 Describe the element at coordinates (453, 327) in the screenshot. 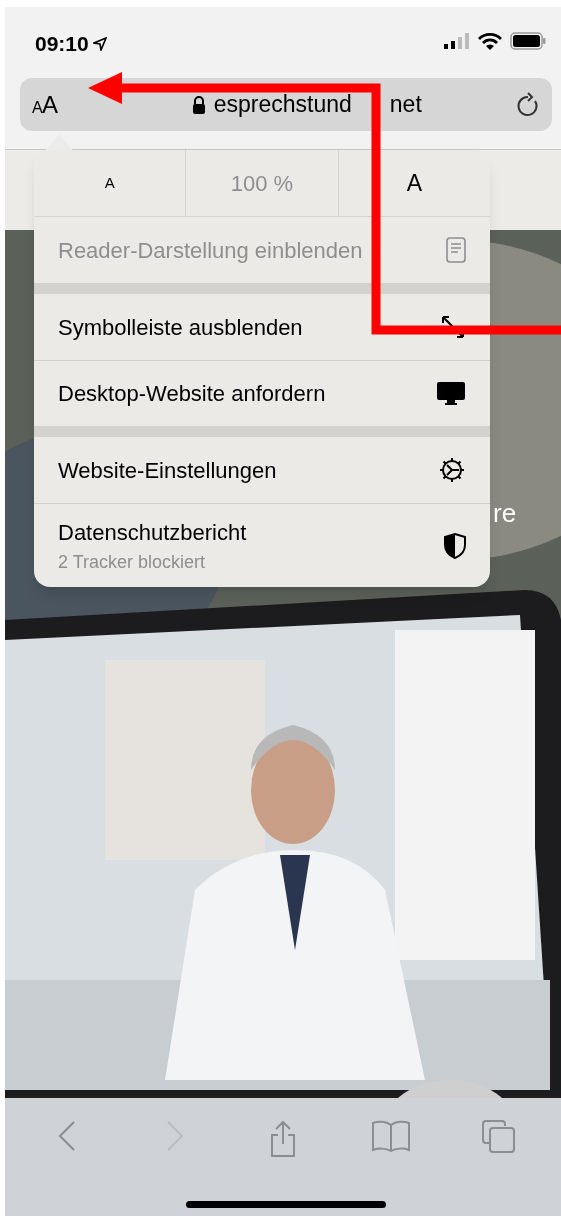

I see `expand-arrows-icon` at that location.